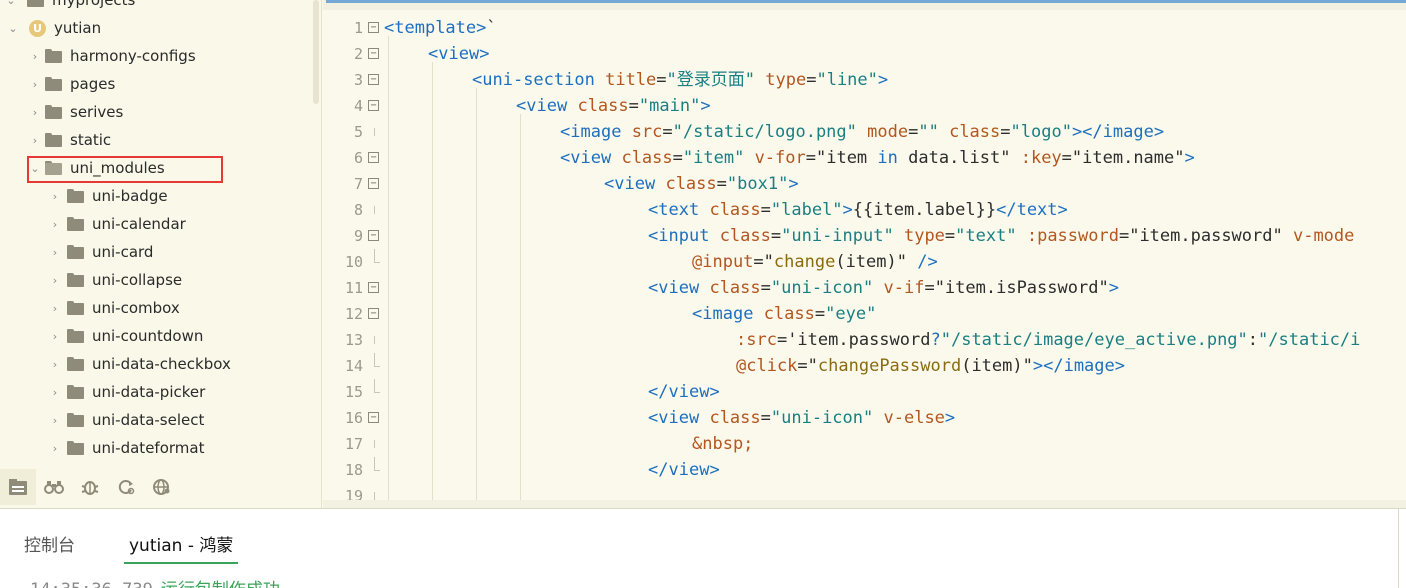  I want to click on code-text: `, so click(491, 28).